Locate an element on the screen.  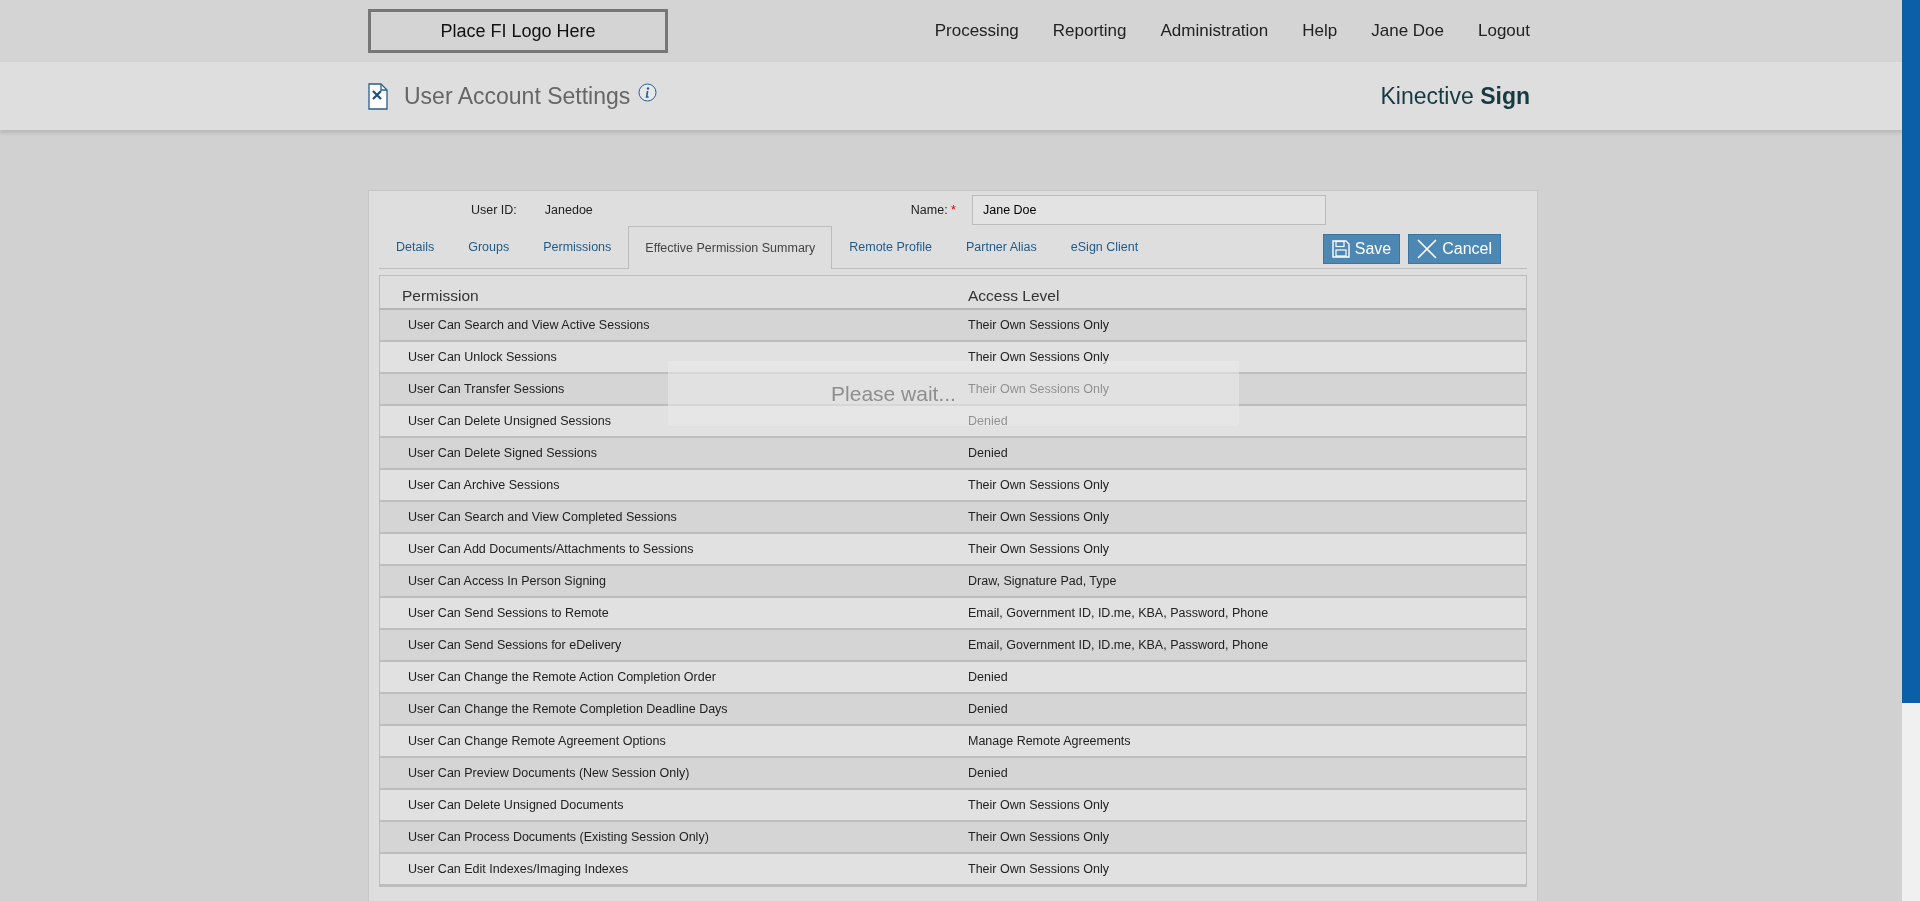
table-cell: User Can Preview Documents (New Session Only) is located at coordinates (549, 772).